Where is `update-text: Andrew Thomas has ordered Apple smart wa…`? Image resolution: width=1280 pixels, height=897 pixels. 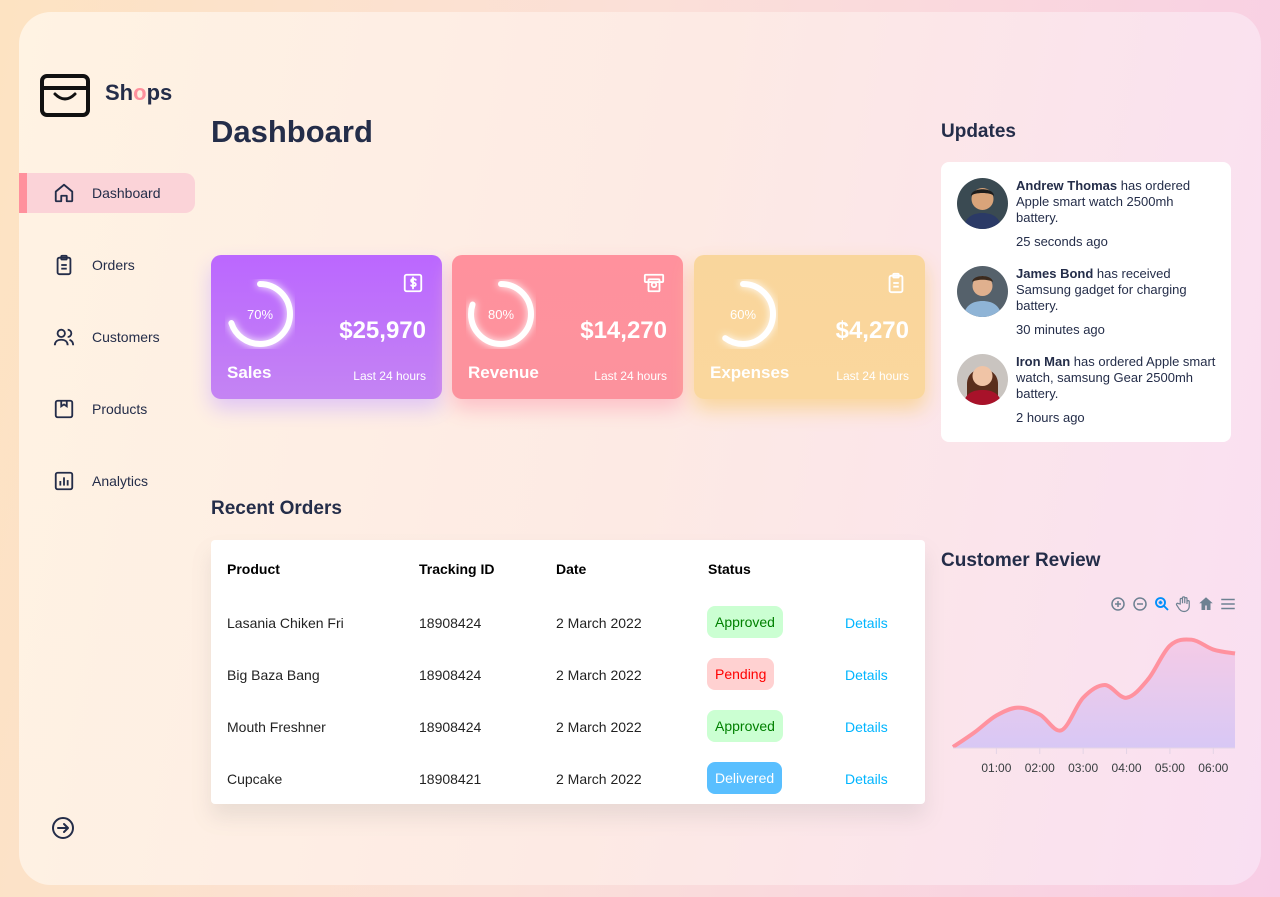
update-text: Andrew Thomas has ordered Apple smart wa… is located at coordinates (1116, 214).